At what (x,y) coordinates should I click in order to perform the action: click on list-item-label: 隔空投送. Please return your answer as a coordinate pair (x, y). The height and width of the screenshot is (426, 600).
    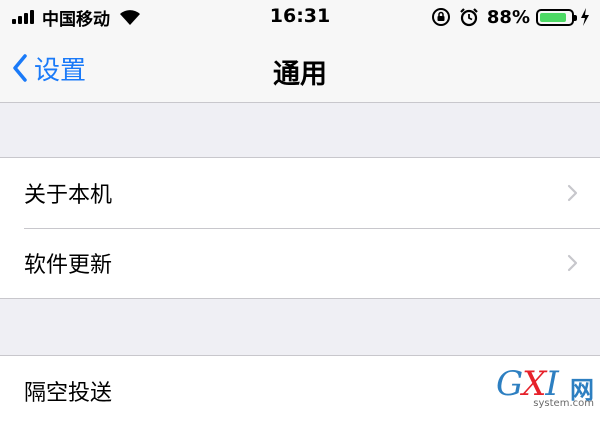
    Looking at the image, I should click on (68, 393).